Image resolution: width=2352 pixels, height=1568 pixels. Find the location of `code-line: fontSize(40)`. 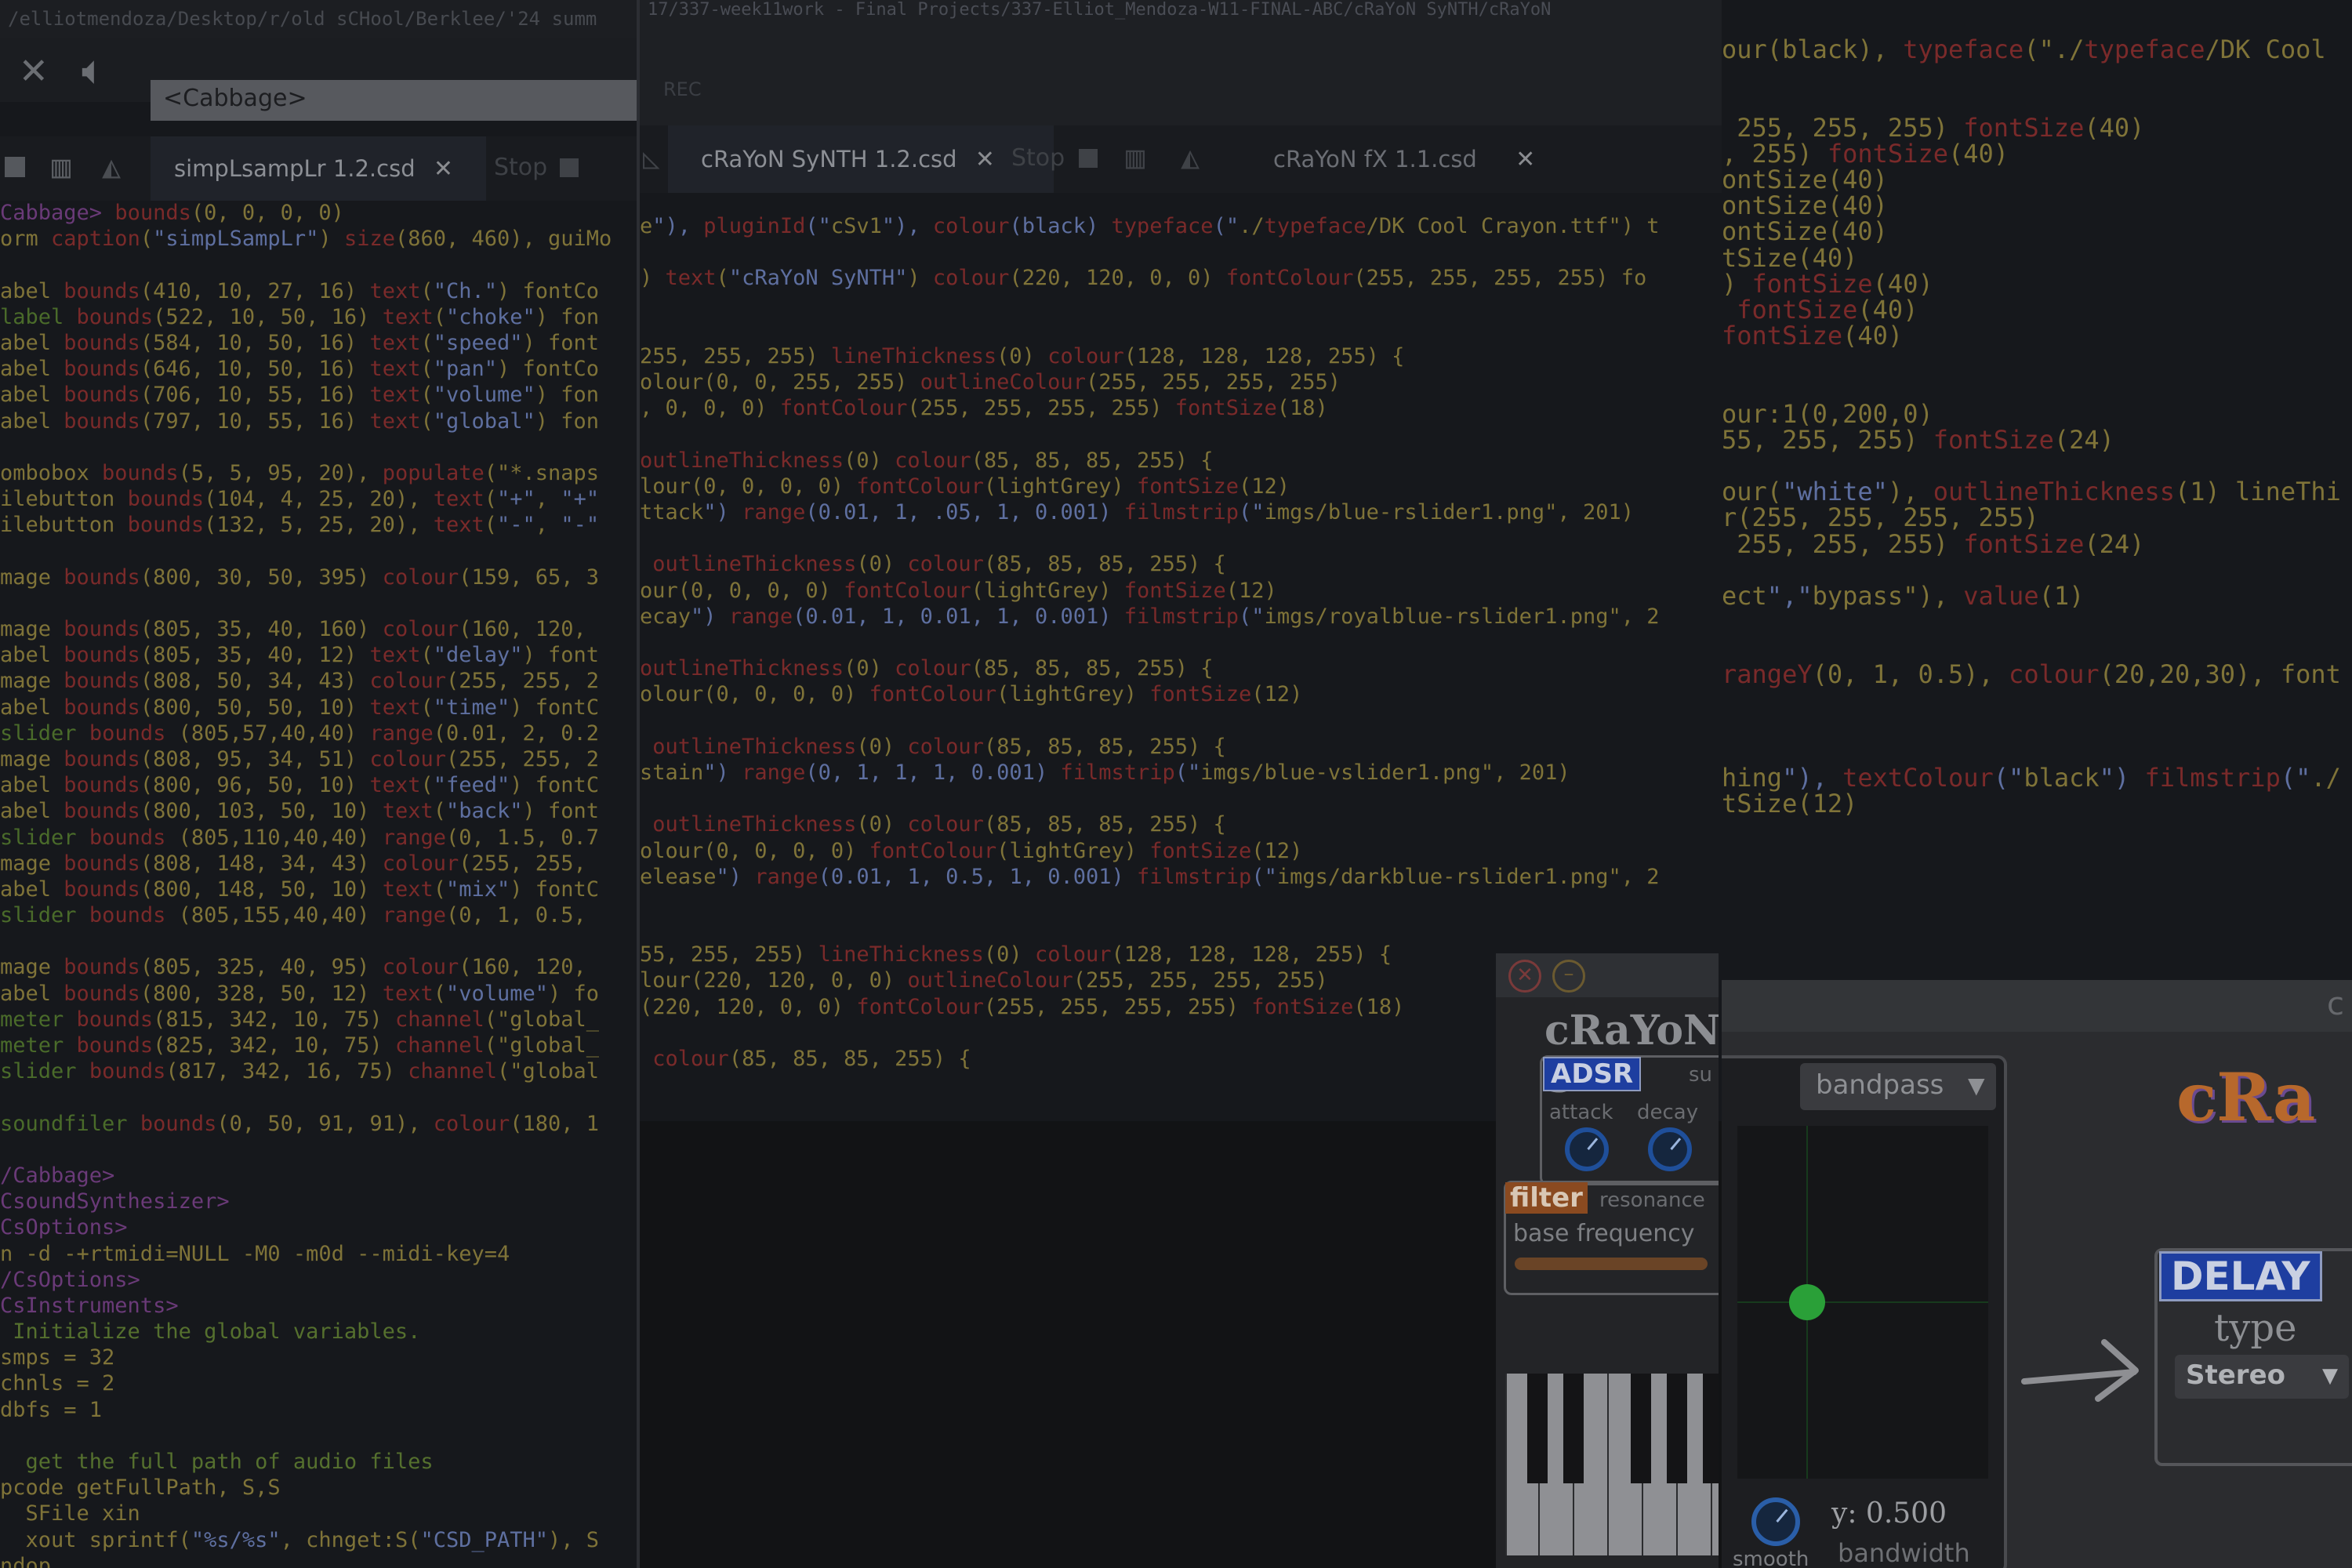

code-line: fontSize(40) is located at coordinates (2037, 335).